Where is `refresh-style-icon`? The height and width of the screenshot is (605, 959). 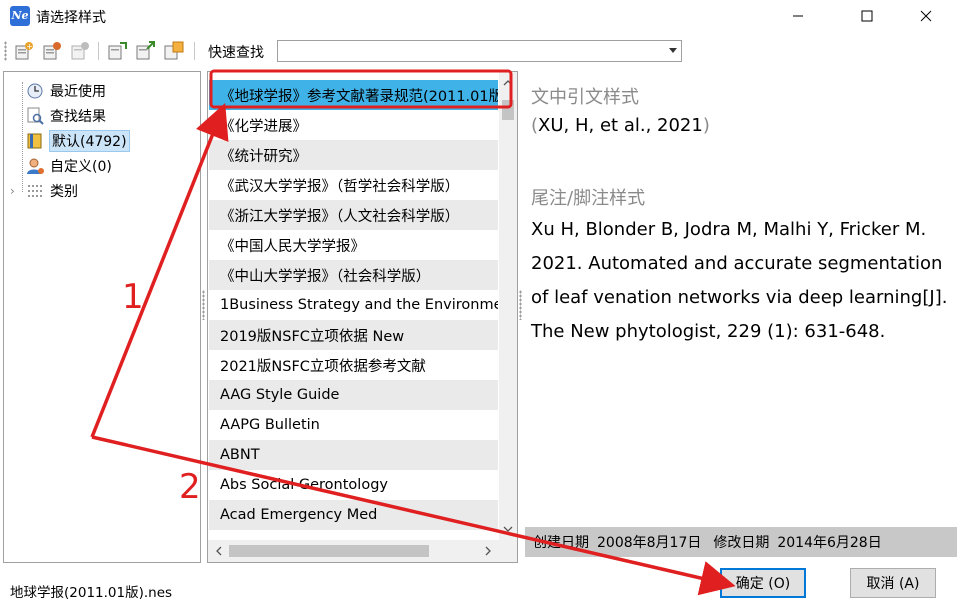 refresh-style-icon is located at coordinates (174, 50).